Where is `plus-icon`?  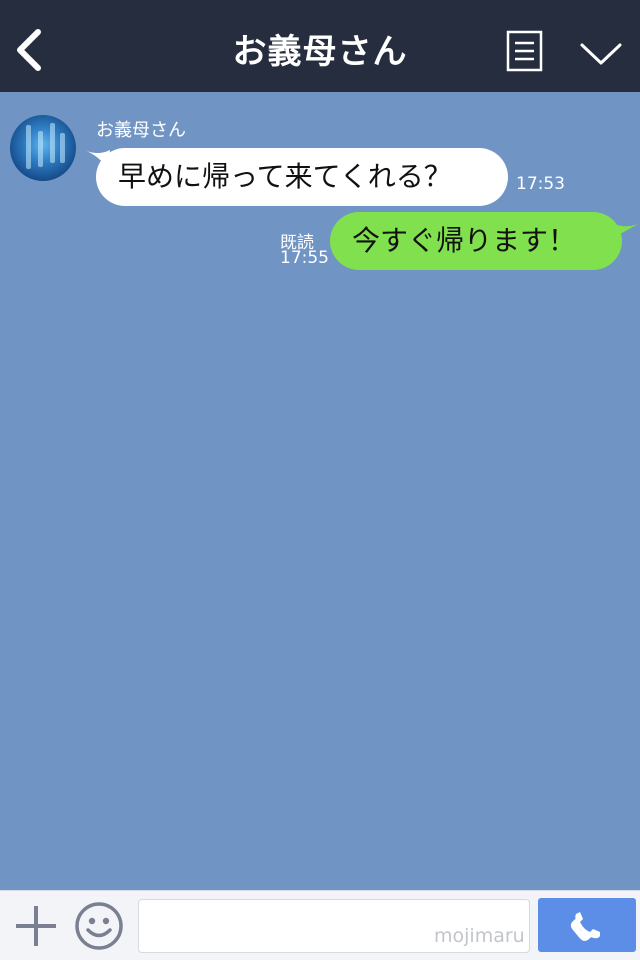
plus-icon is located at coordinates (36, 926).